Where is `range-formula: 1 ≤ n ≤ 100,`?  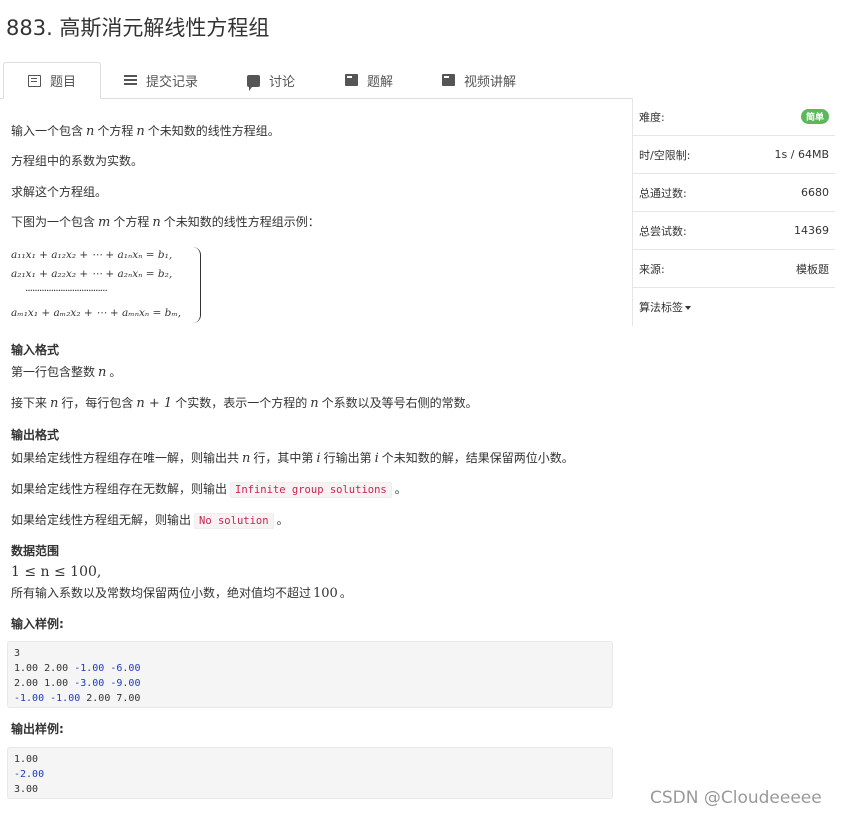
range-formula: 1 ≤ n ≤ 100, is located at coordinates (56, 572).